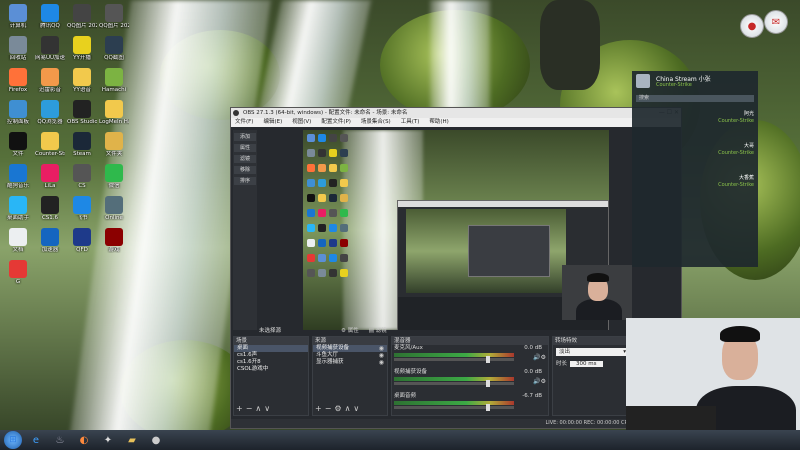  I want to click on side-button: 移除, so click(245, 170).